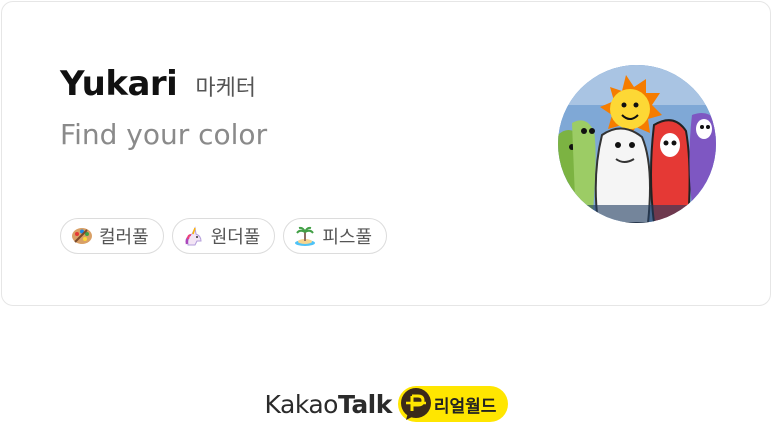 This screenshot has height=430, width=773. Describe the element at coordinates (305, 236) in the screenshot. I see `island-icon` at that location.